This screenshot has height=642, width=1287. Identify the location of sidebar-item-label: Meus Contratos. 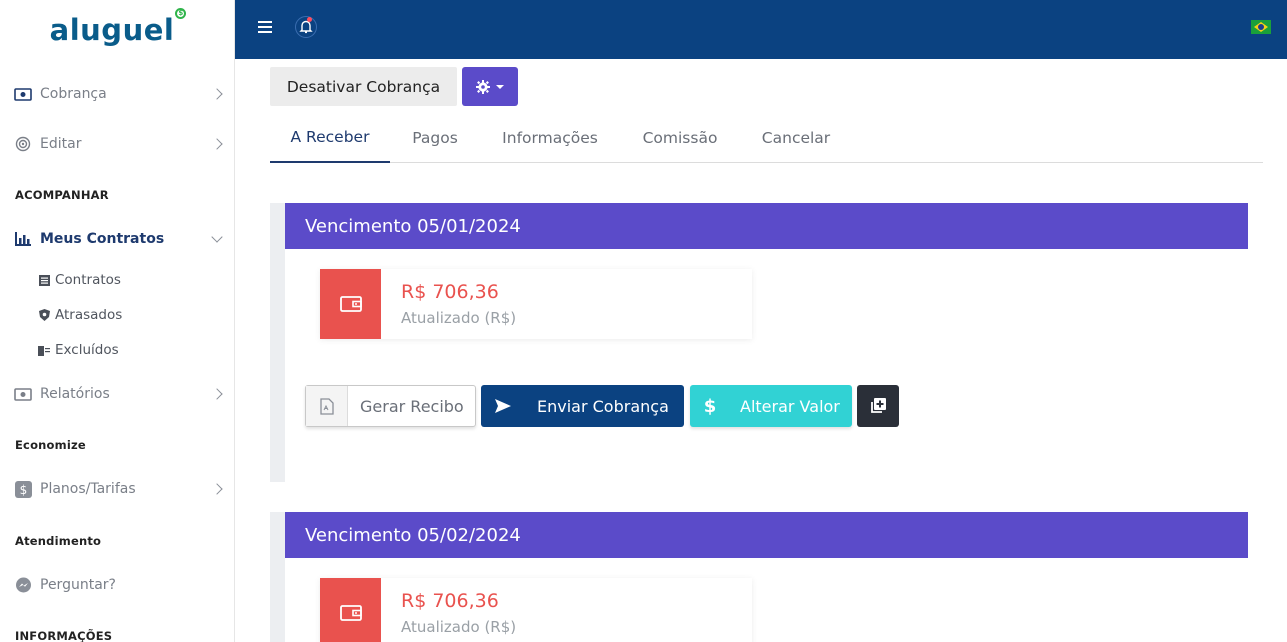
(102, 239).